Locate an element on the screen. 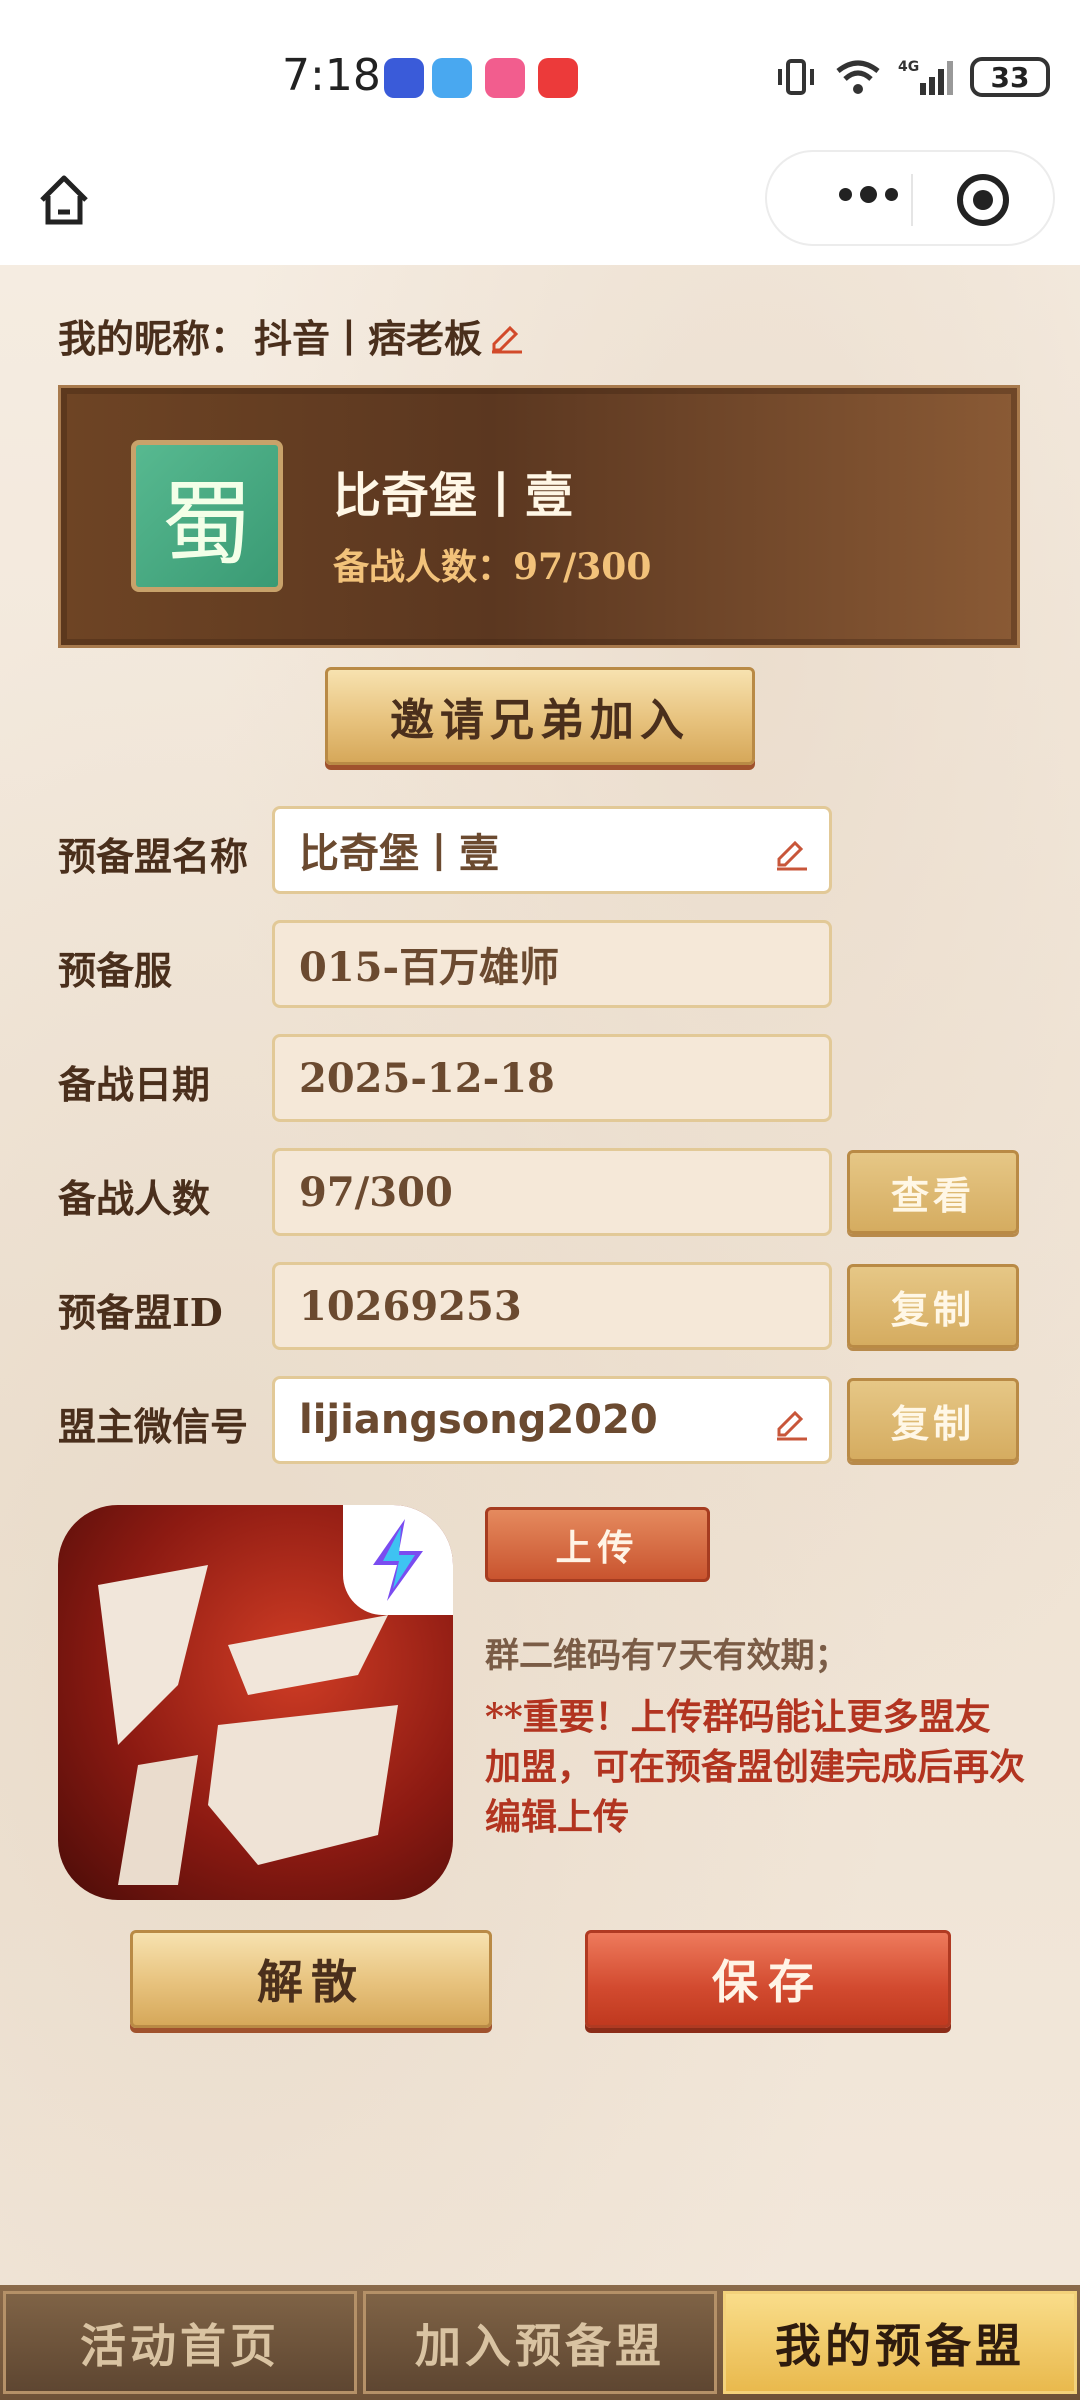 The width and height of the screenshot is (1080, 2400). leader-wechat-field: lijiangsong2020 is located at coordinates (552, 1420).